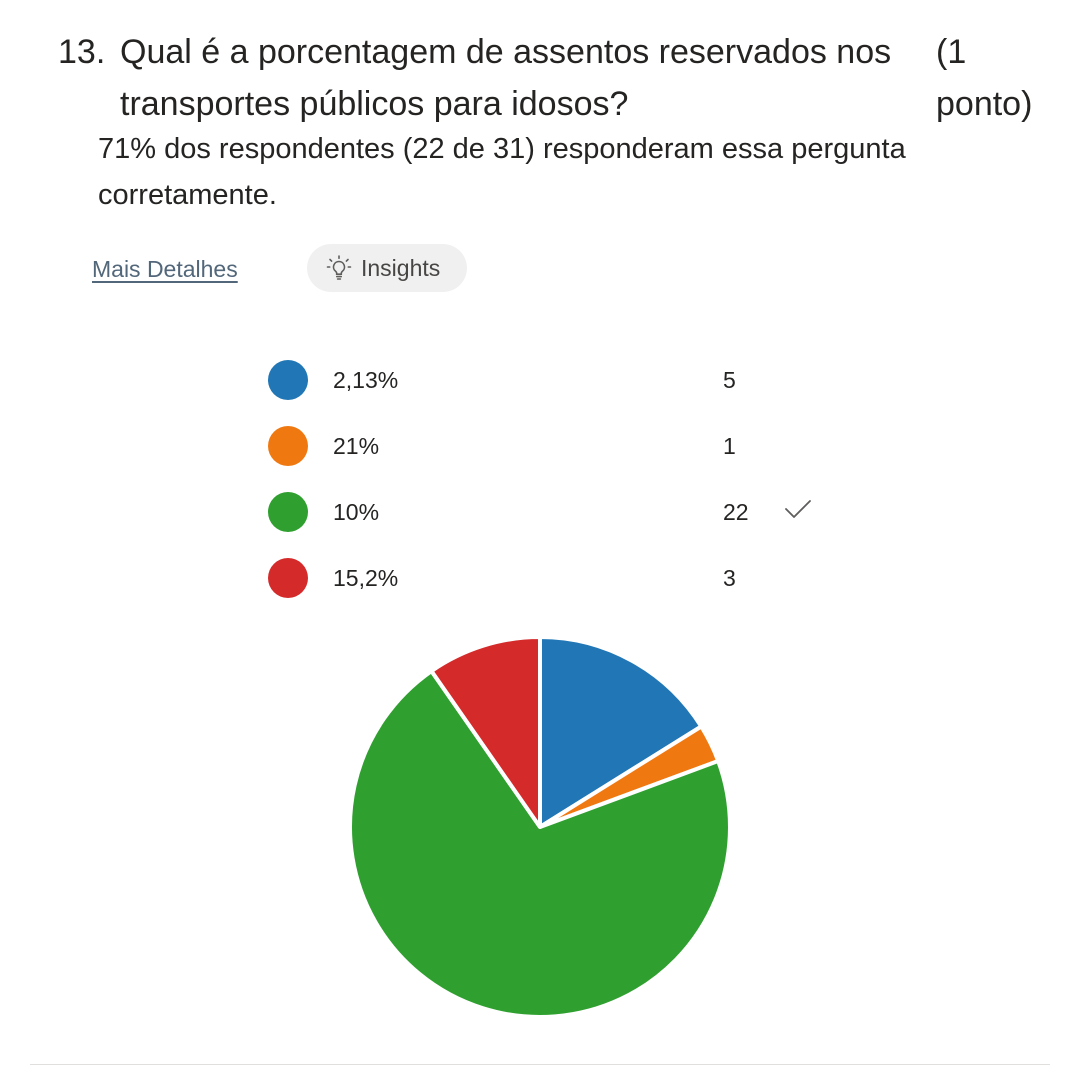 This screenshot has width=1080, height=1070. Describe the element at coordinates (548, 380) in the screenshot. I see `legend-item-0: 2,13% 5` at that location.